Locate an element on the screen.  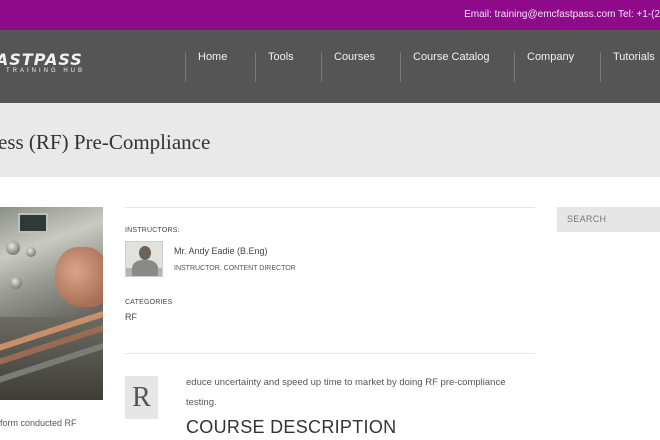
dropcap: R is located at coordinates (141, 397).